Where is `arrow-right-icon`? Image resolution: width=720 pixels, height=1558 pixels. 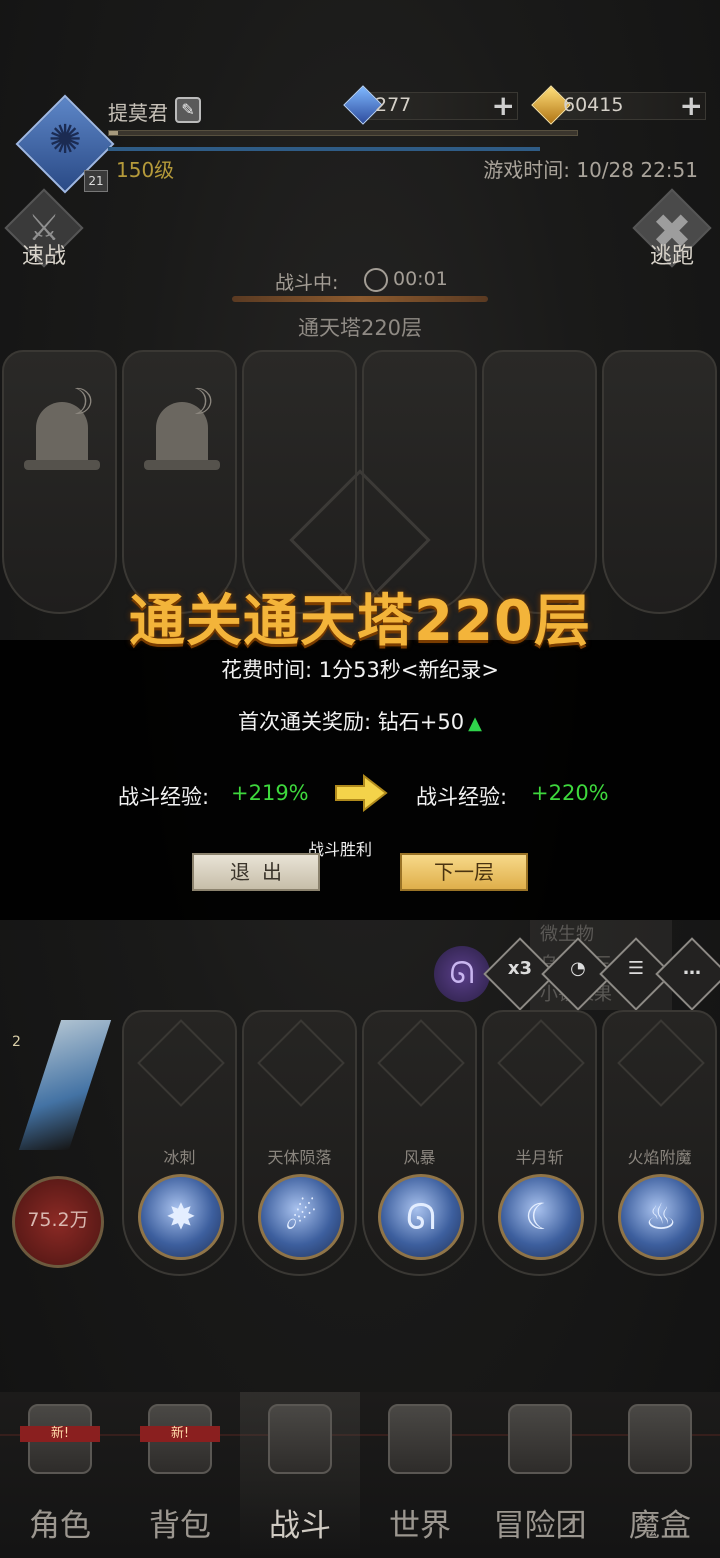 arrow-right-icon is located at coordinates (361, 793).